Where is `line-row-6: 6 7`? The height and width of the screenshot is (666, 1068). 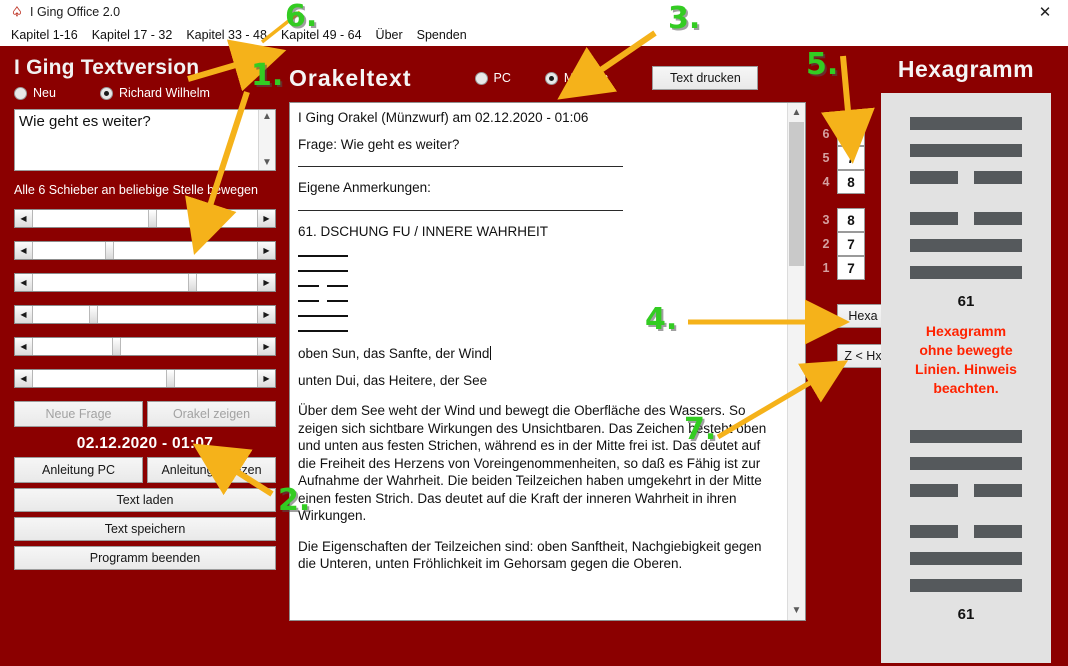 line-row-6: 6 7 is located at coordinates (847, 134).